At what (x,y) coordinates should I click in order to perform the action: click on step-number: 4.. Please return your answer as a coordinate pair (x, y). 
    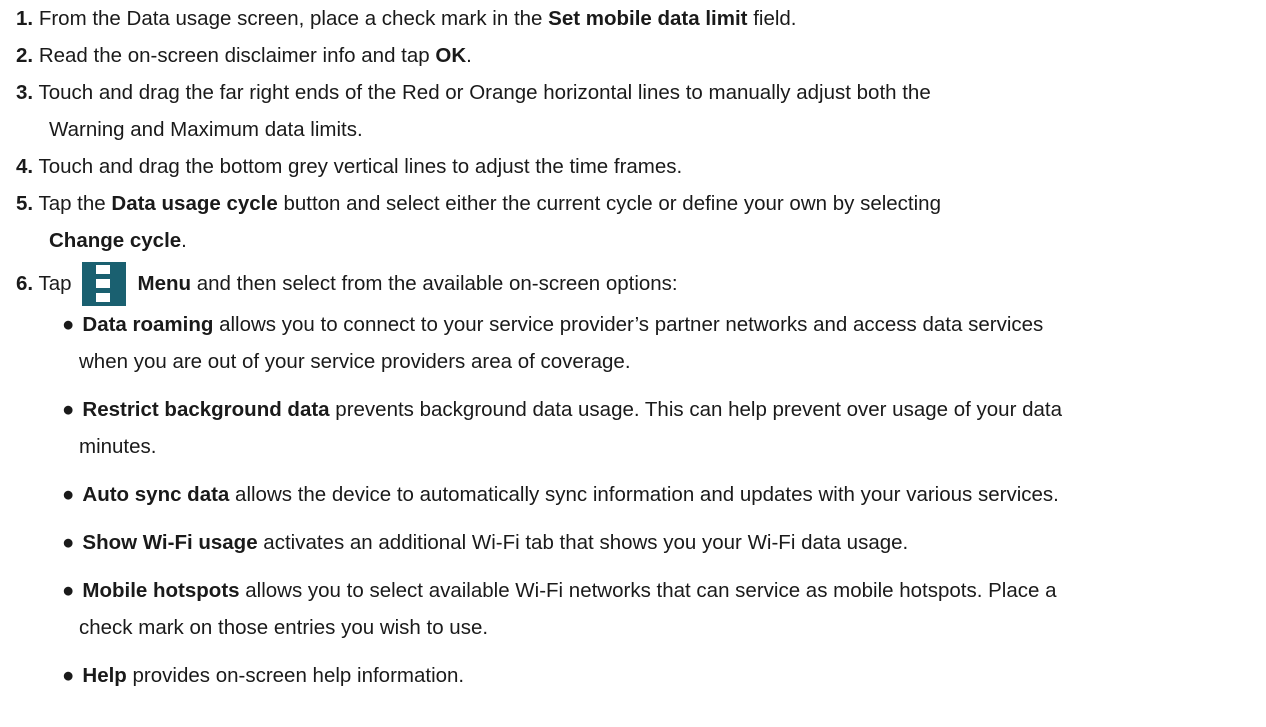
    Looking at the image, I should click on (25, 166).